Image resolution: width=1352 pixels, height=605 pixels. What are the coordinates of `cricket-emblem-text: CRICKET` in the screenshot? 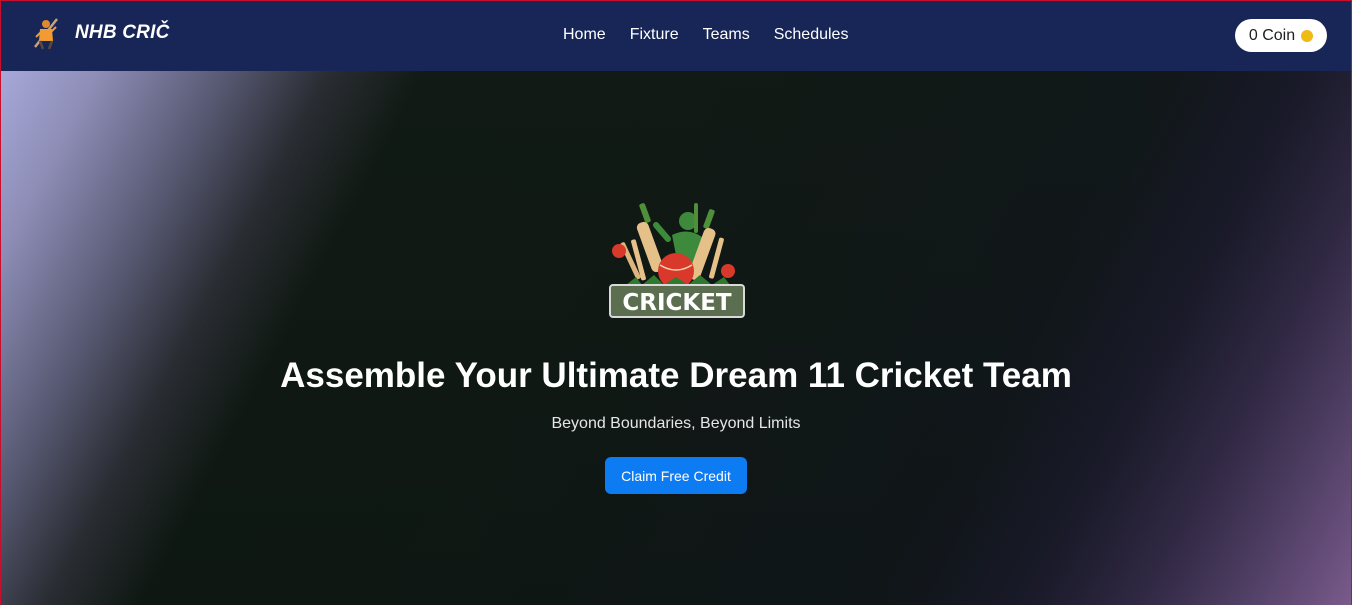 It's located at (677, 303).